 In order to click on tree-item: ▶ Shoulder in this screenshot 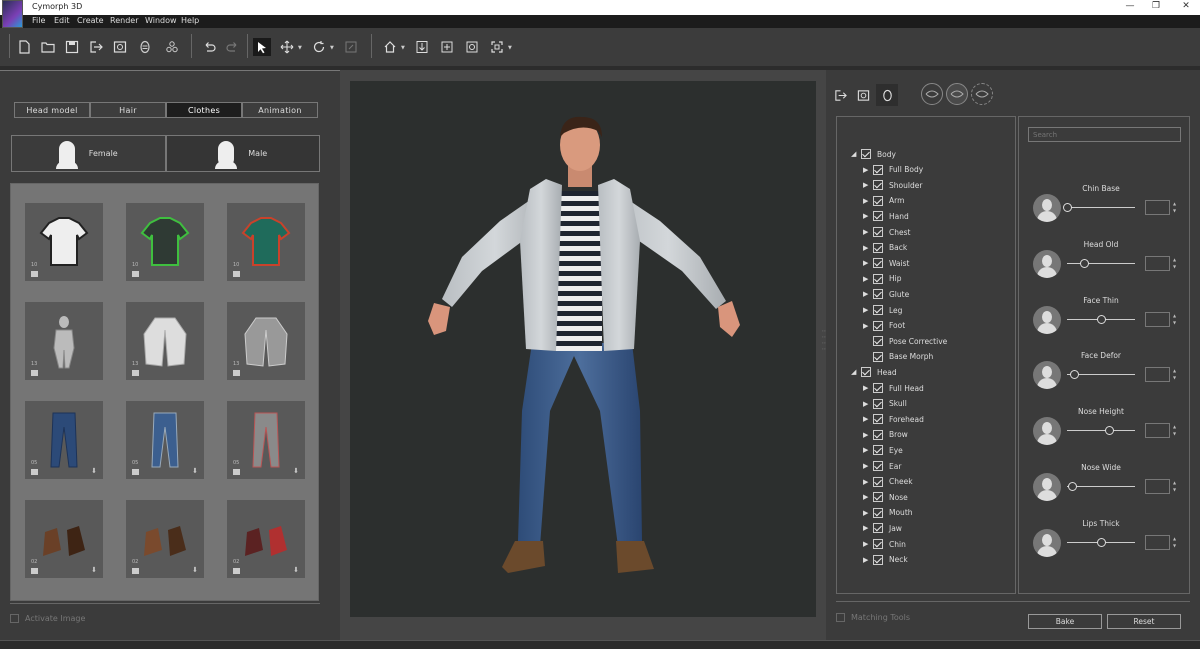, I will do `click(892, 185)`.